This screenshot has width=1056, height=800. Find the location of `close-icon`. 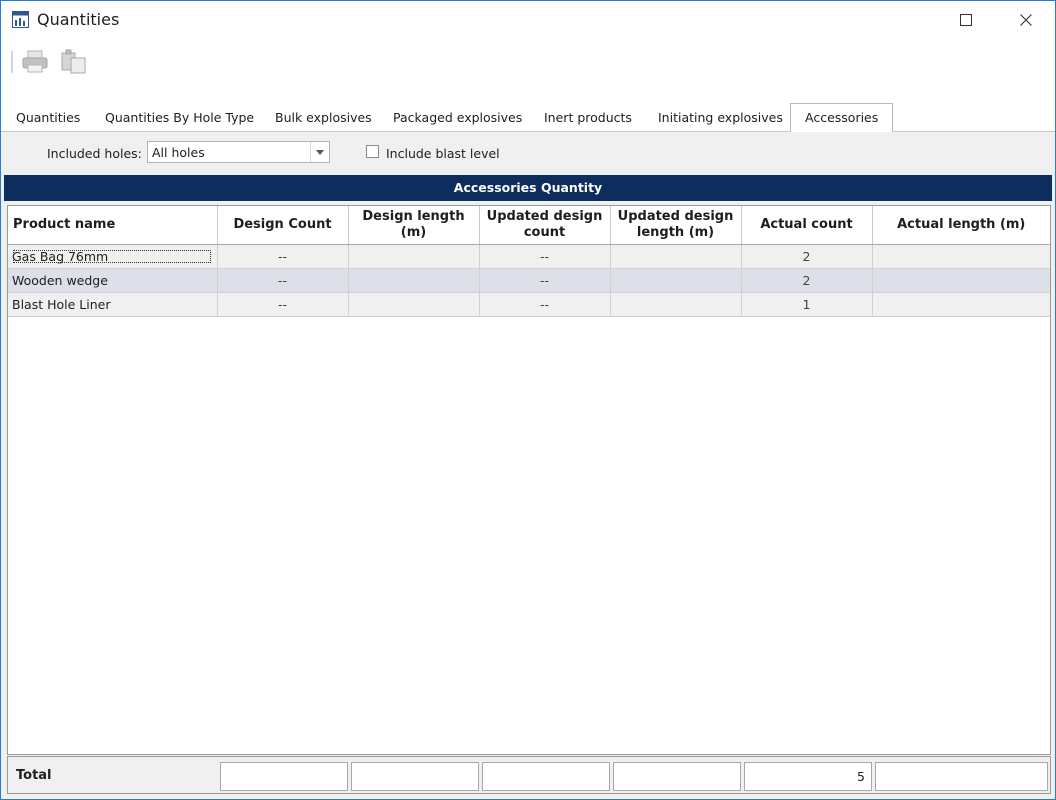

close-icon is located at coordinates (1026, 20).